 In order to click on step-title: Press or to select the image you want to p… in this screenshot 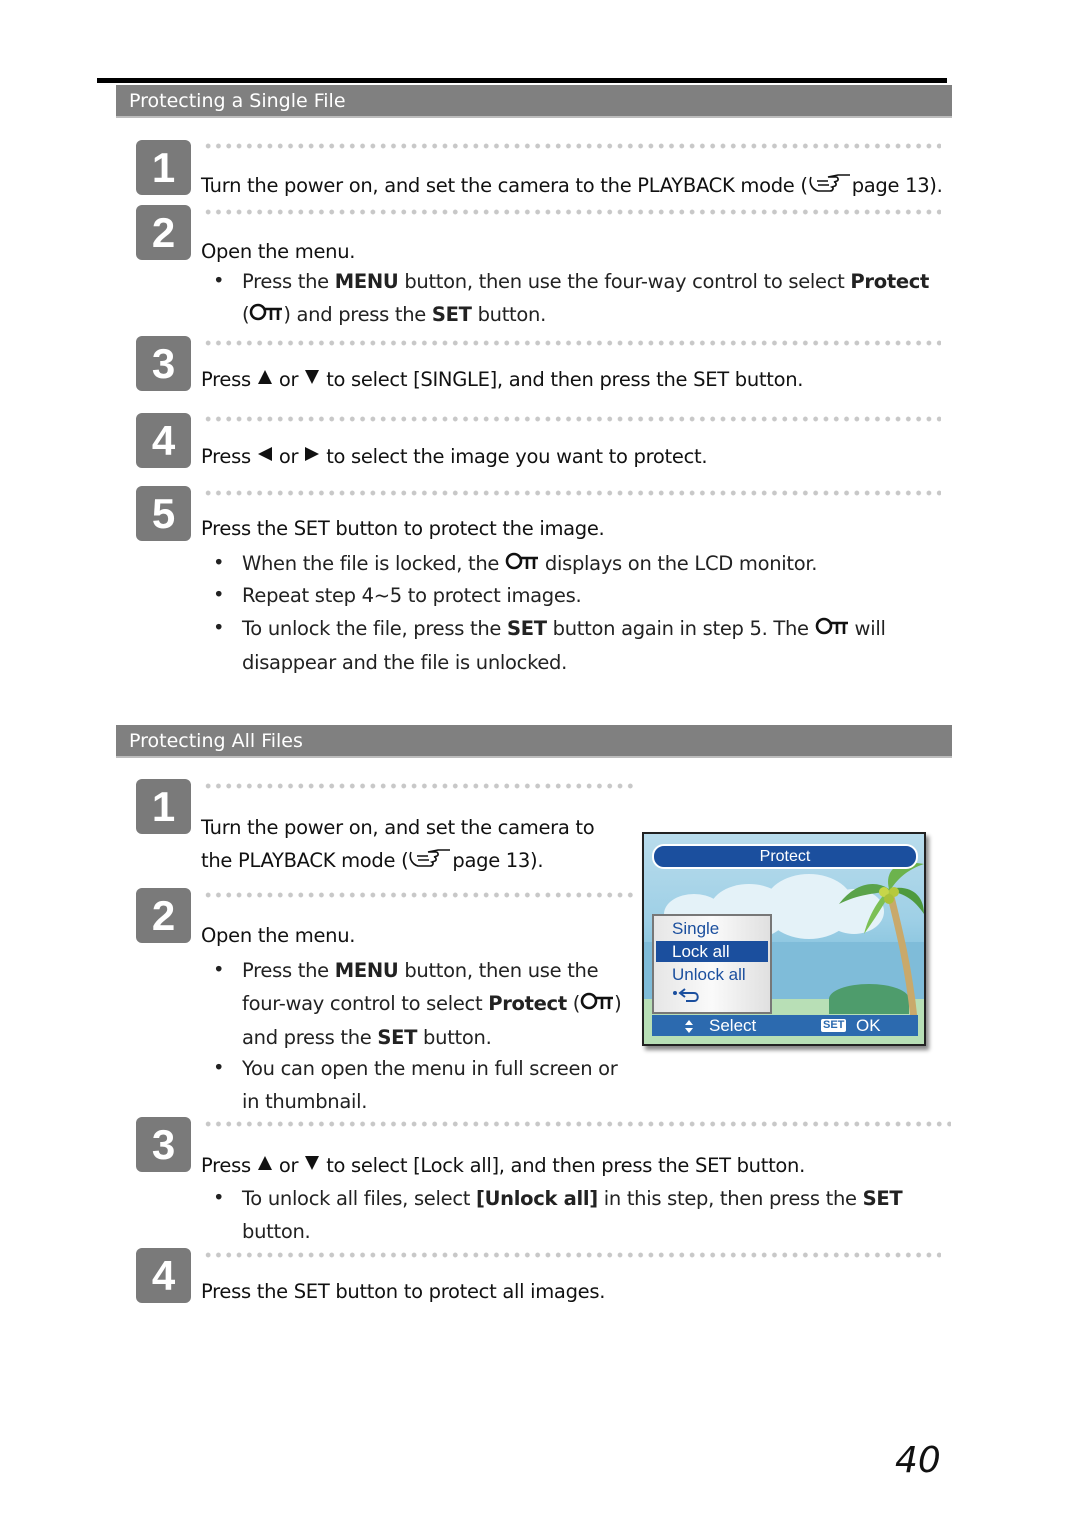, I will do `click(454, 456)`.